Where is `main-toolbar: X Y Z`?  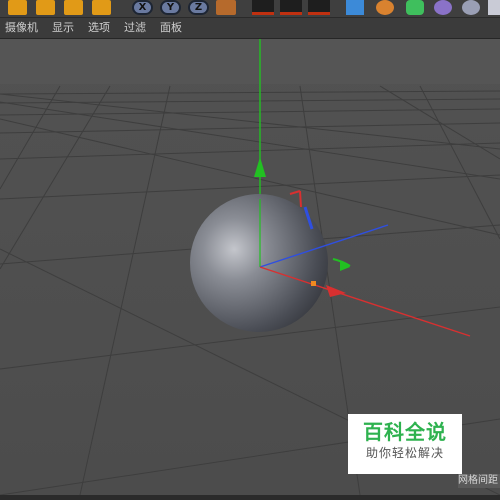 main-toolbar: X Y Z is located at coordinates (250, 9).